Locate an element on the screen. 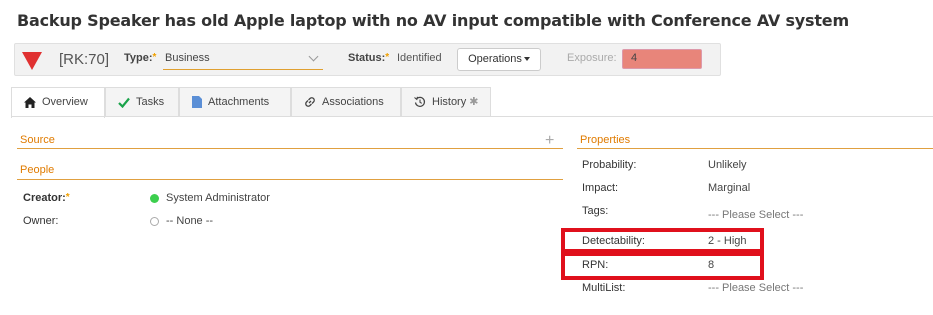  status-value: Identified is located at coordinates (419, 58).